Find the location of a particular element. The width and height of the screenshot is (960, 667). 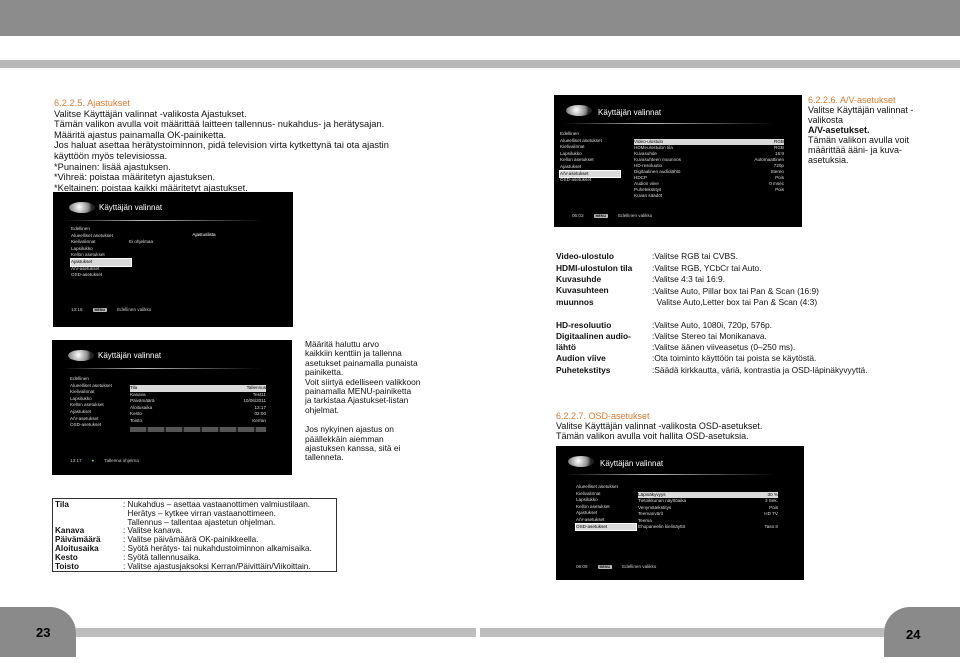

row-value: :Valitse äänen viiveasetus (0–250 ms). is located at coordinates (724, 347).